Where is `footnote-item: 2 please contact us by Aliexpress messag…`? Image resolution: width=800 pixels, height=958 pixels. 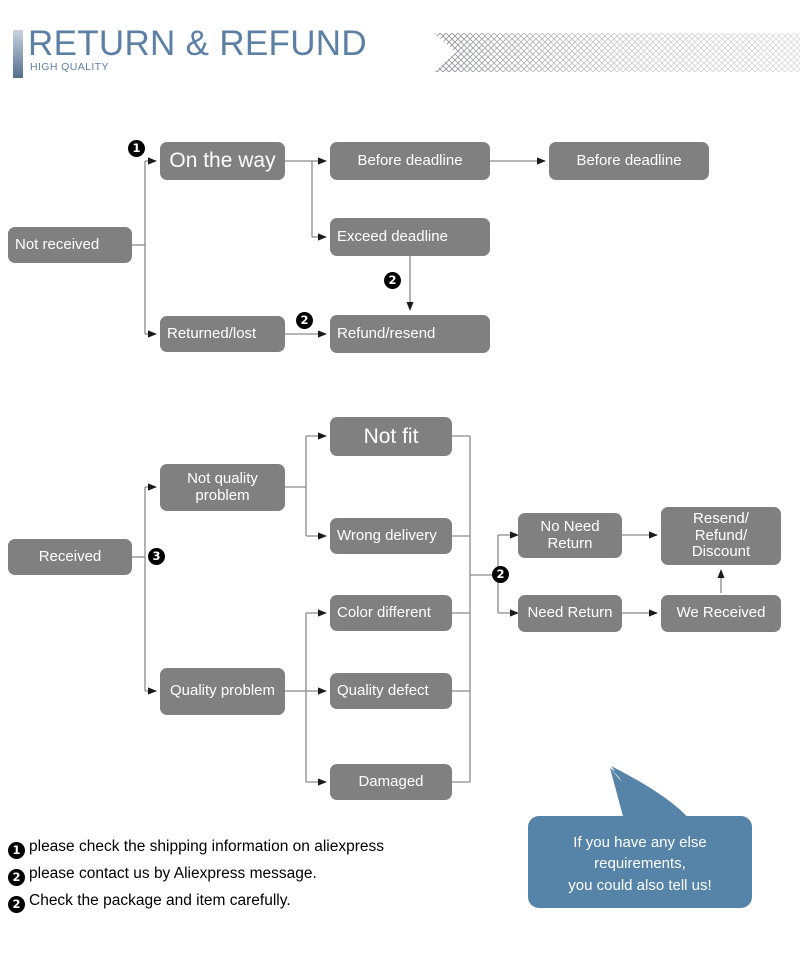 footnote-item: 2 please contact us by Aliexpress messag… is located at coordinates (243, 878).